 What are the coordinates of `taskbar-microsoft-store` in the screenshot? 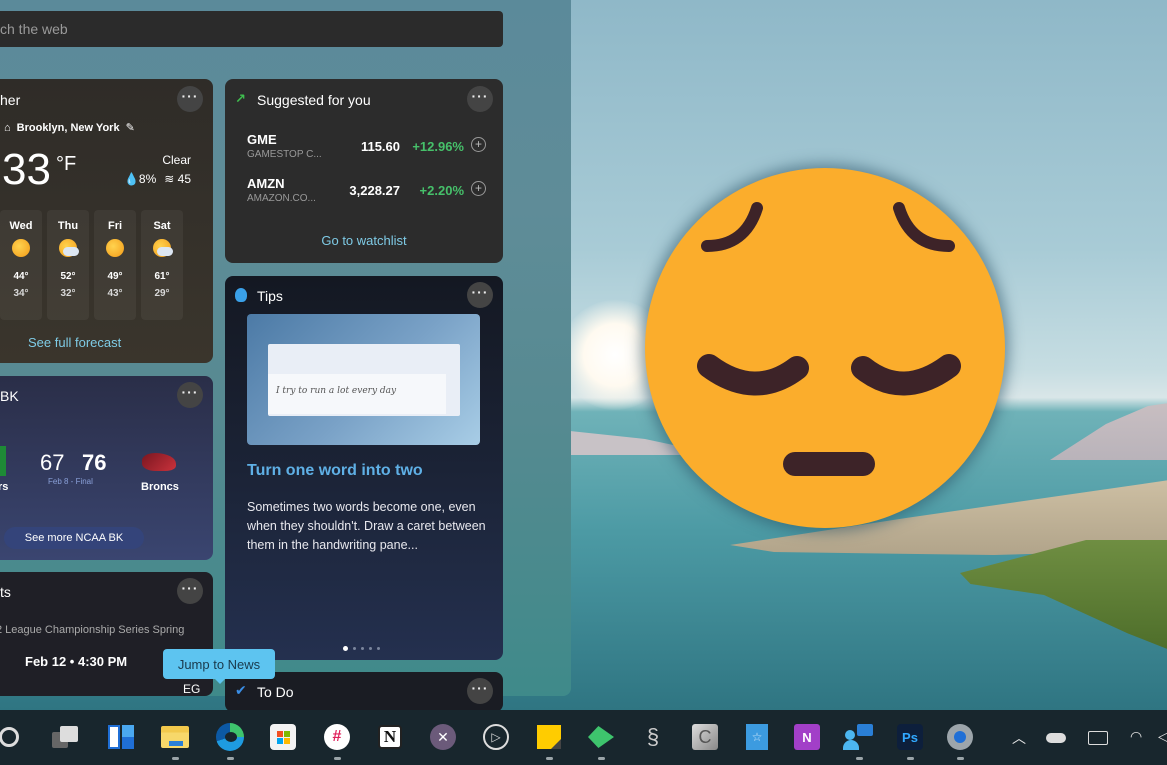 It's located at (283, 737).